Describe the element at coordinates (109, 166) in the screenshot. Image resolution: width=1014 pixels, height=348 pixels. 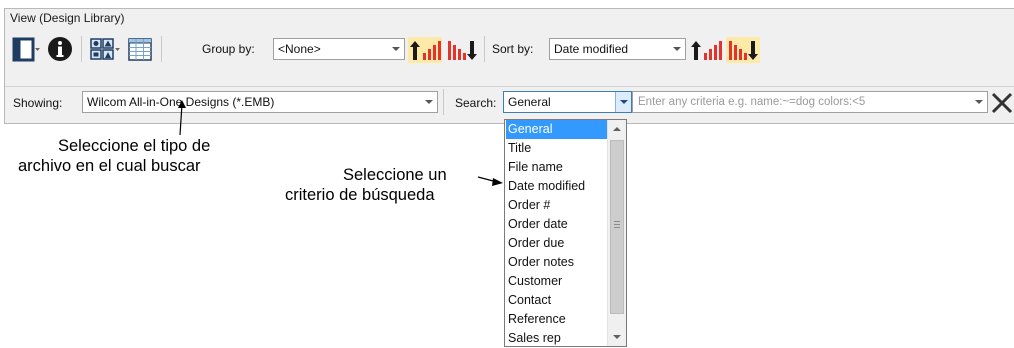
I see `annotation-file-type-line2: archivo en el cual buscar` at that location.